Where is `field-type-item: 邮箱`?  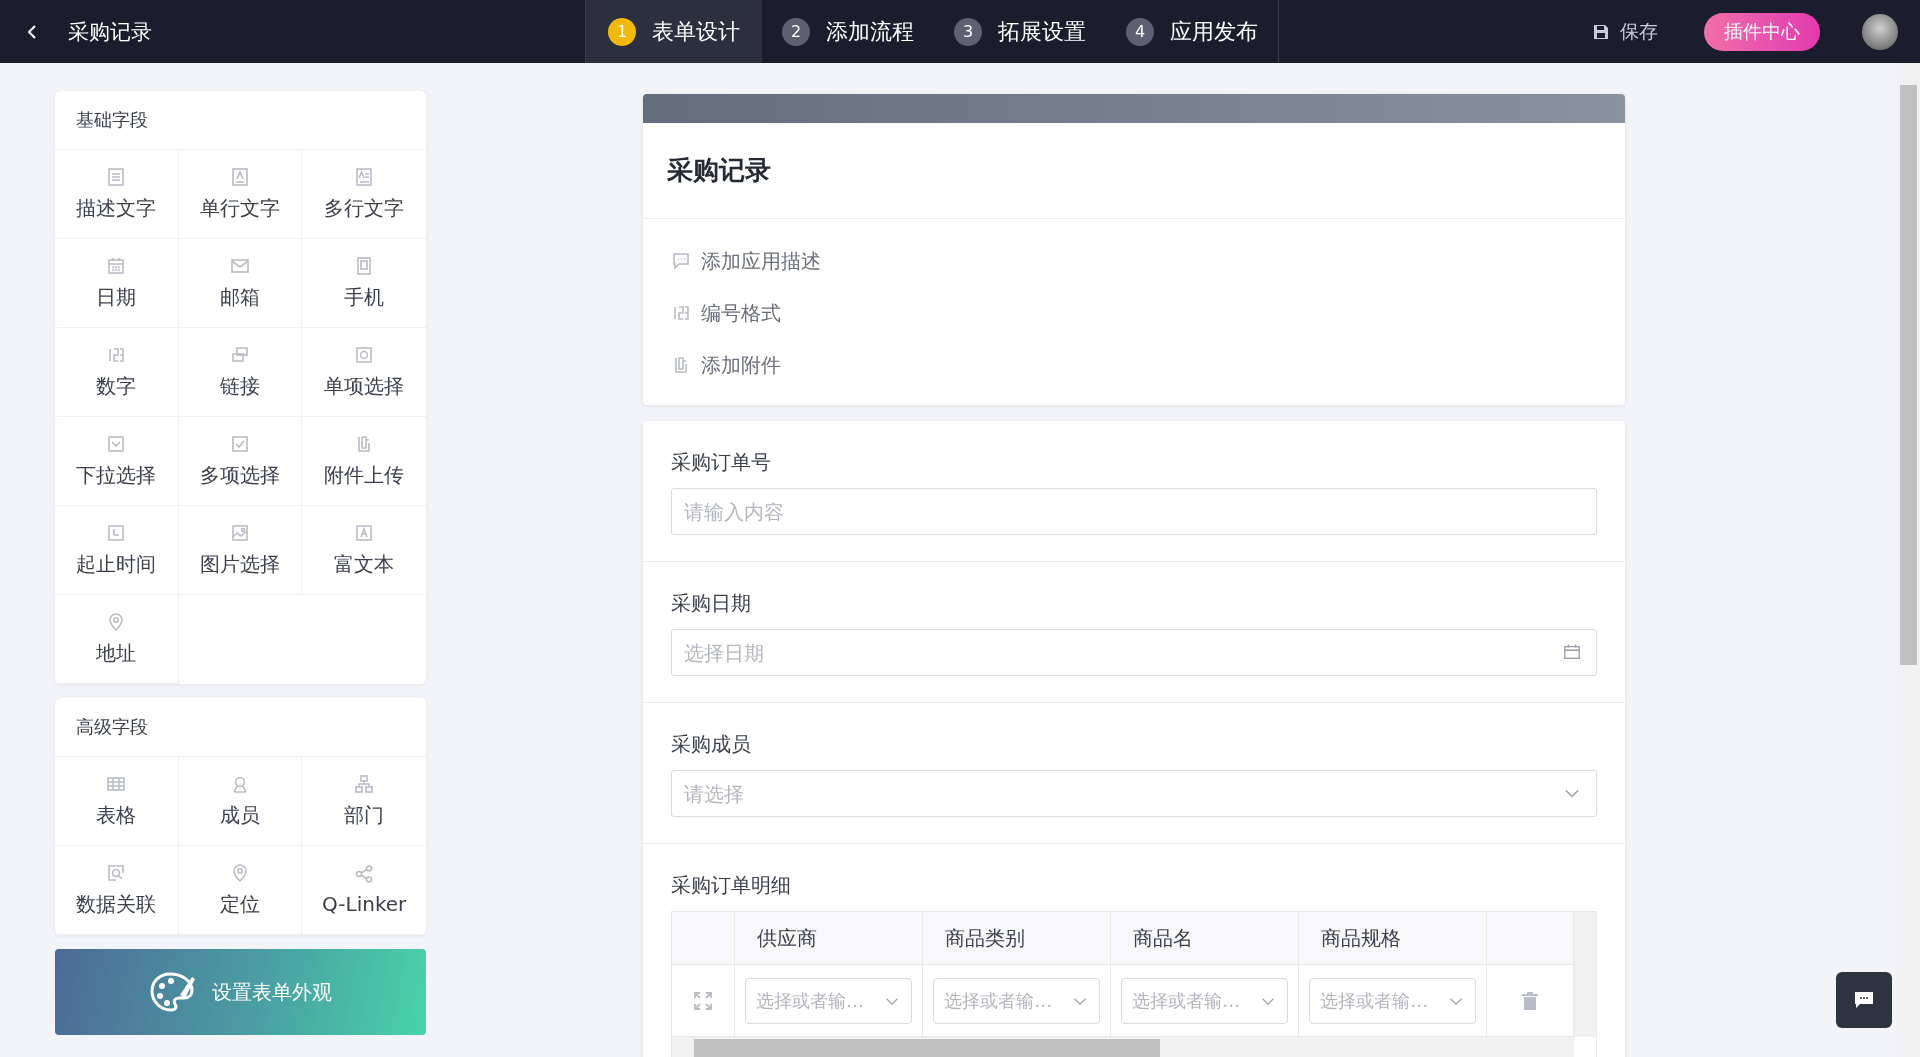 field-type-item: 邮箱 is located at coordinates (240, 283).